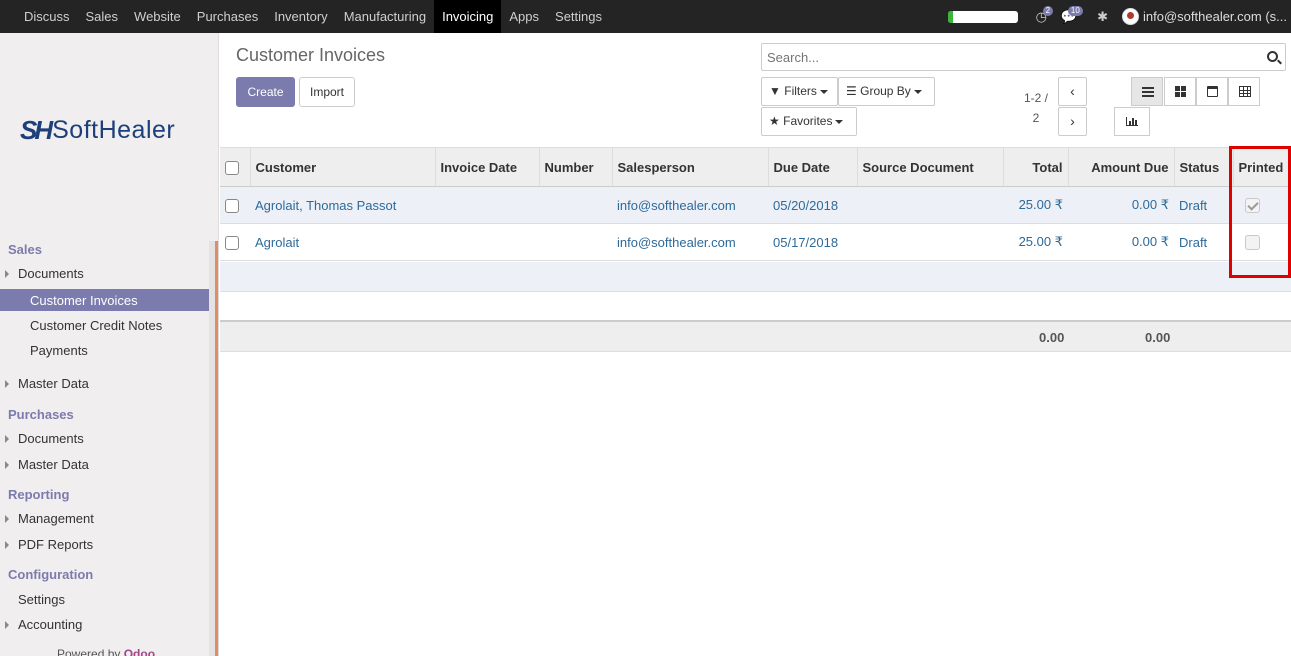  Describe the element at coordinates (1075, 10) in the screenshot. I see `message-badge: 10` at that location.